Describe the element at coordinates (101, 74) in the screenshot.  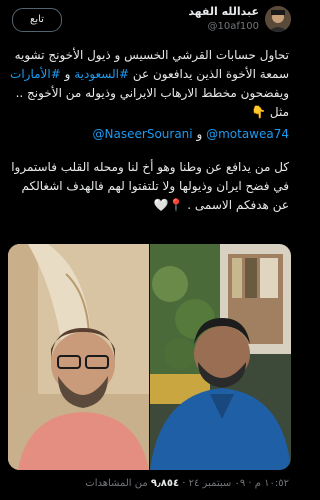
I see `hashtag-saudi-link: #السعودية` at that location.